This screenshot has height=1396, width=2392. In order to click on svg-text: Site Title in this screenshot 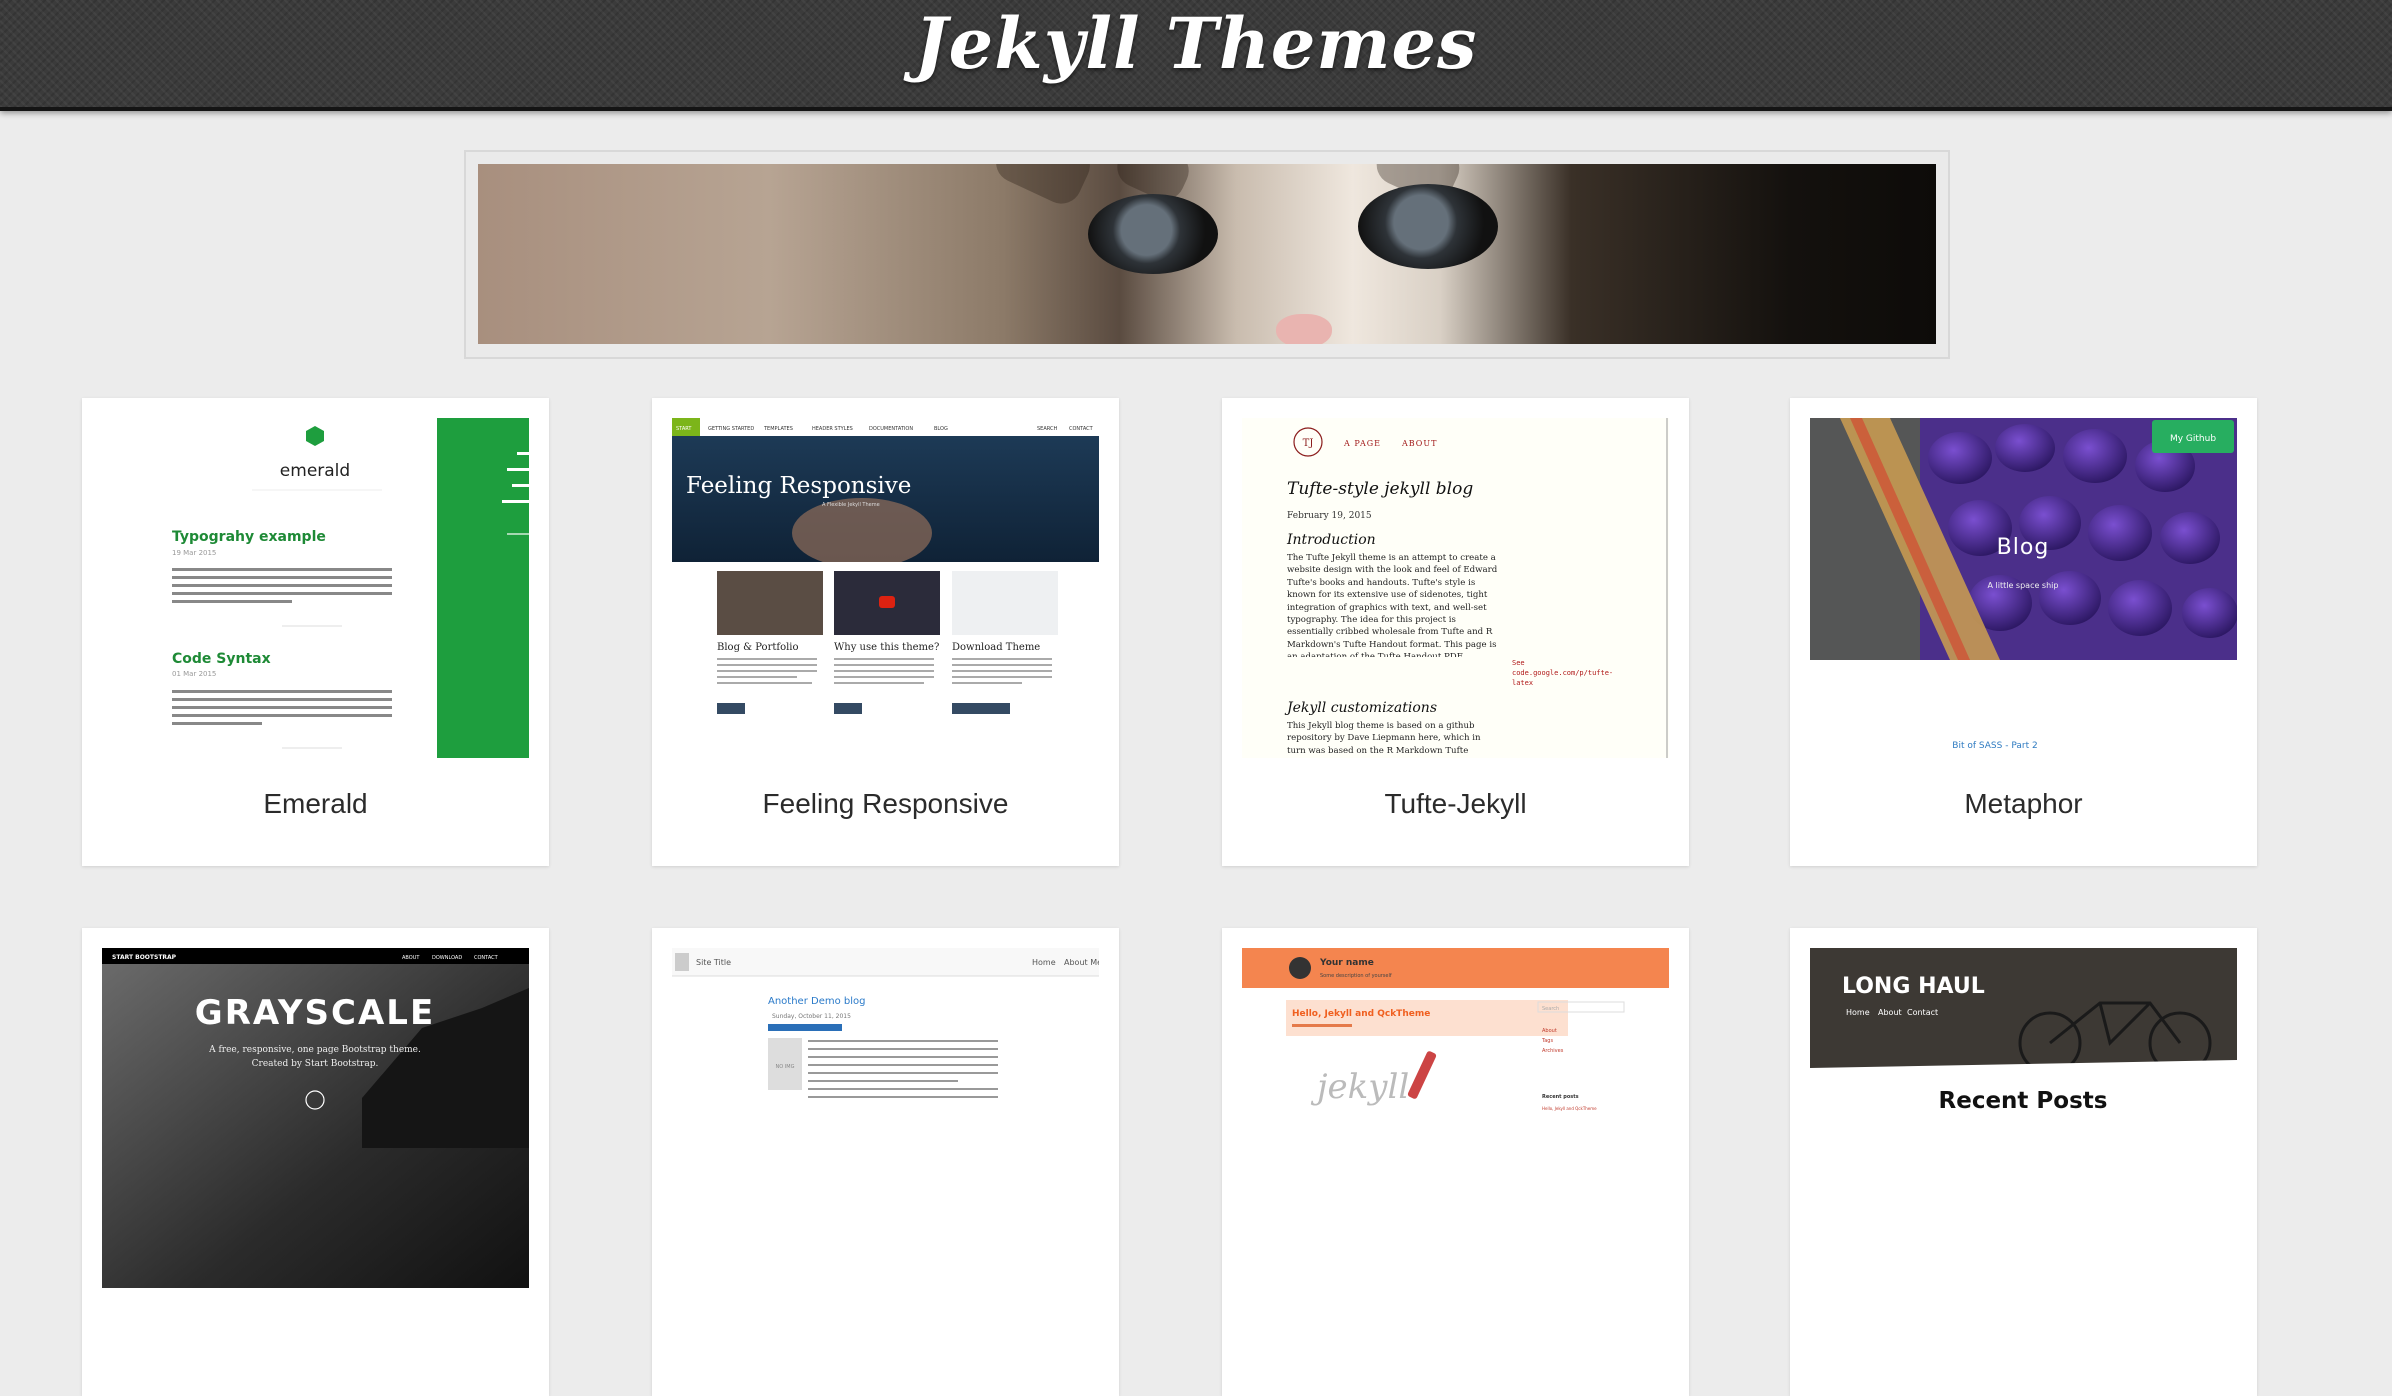, I will do `click(713, 962)`.